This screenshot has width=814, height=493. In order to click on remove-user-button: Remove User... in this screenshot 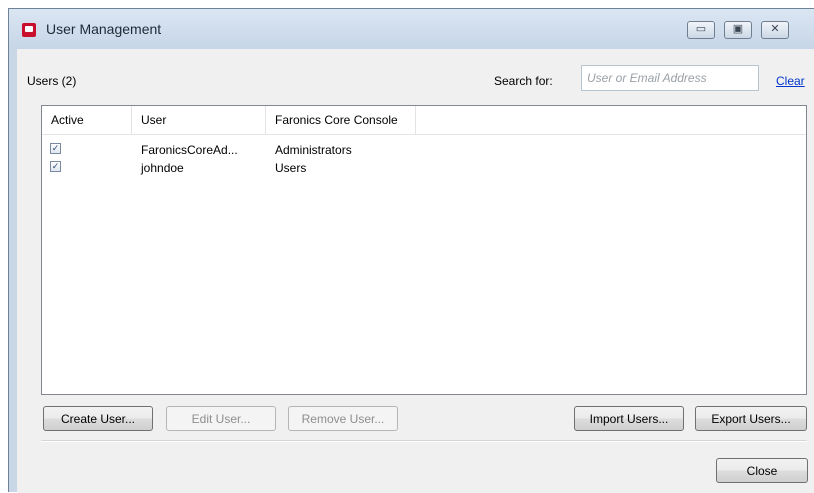, I will do `click(343, 418)`.